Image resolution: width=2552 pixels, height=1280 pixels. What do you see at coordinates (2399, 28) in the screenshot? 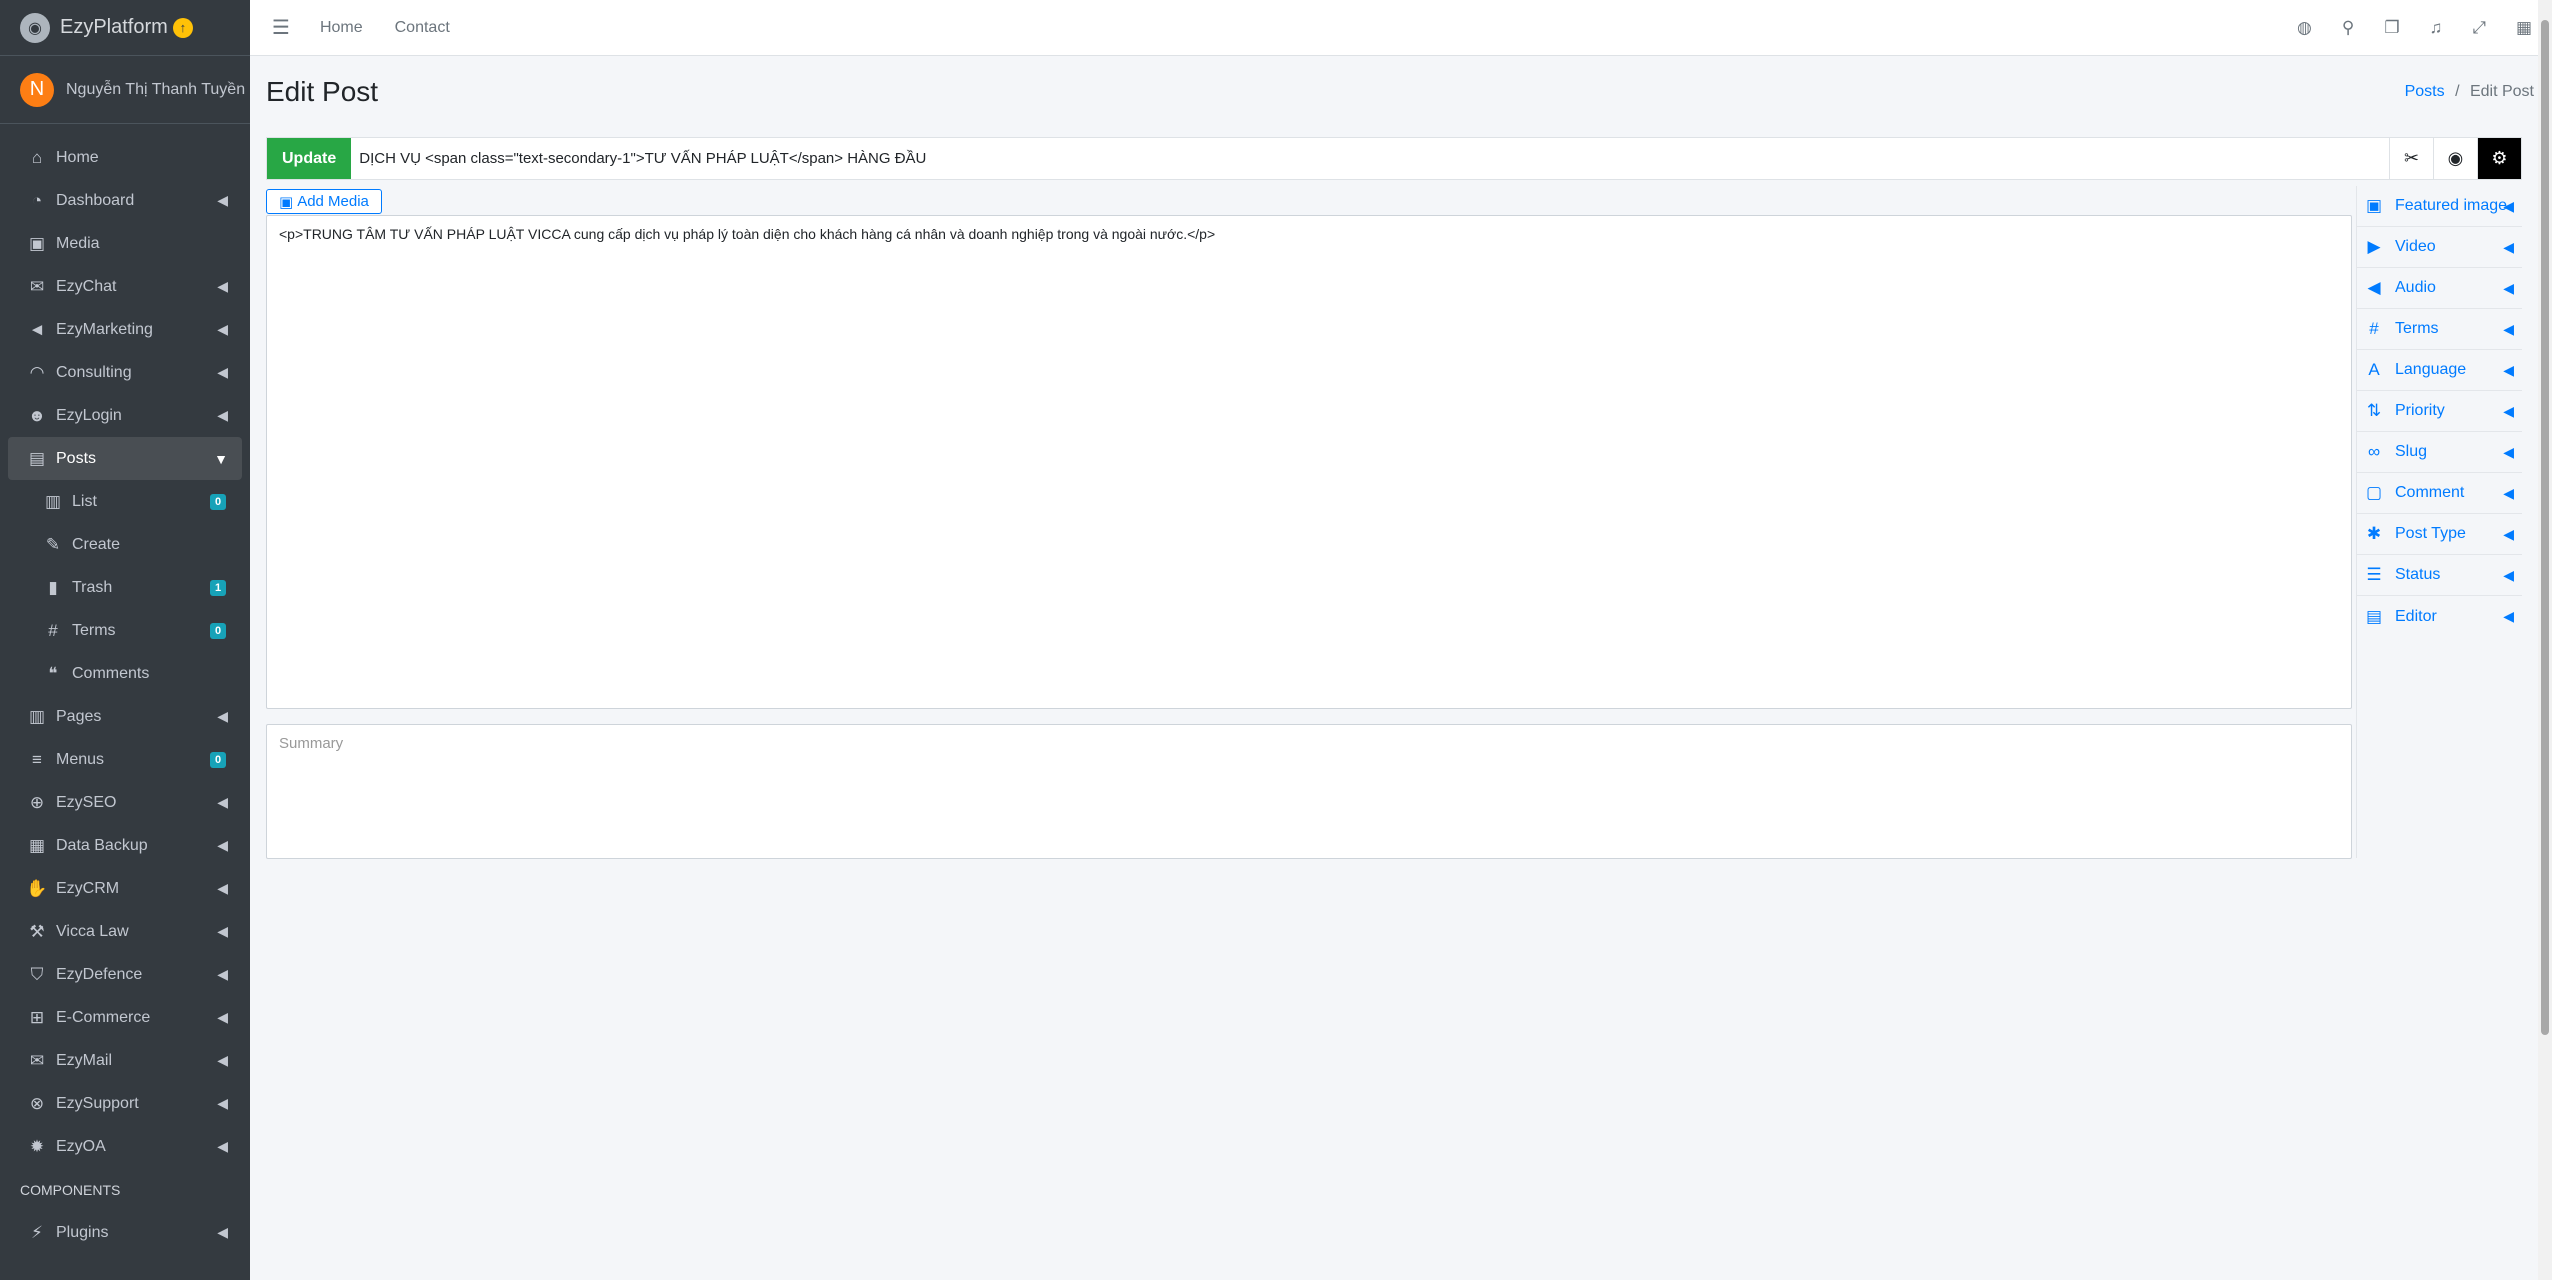
I see `top-nav-actions: ◍ ⚲ ❐ ♫ ⤢ ▦` at bounding box center [2399, 28].